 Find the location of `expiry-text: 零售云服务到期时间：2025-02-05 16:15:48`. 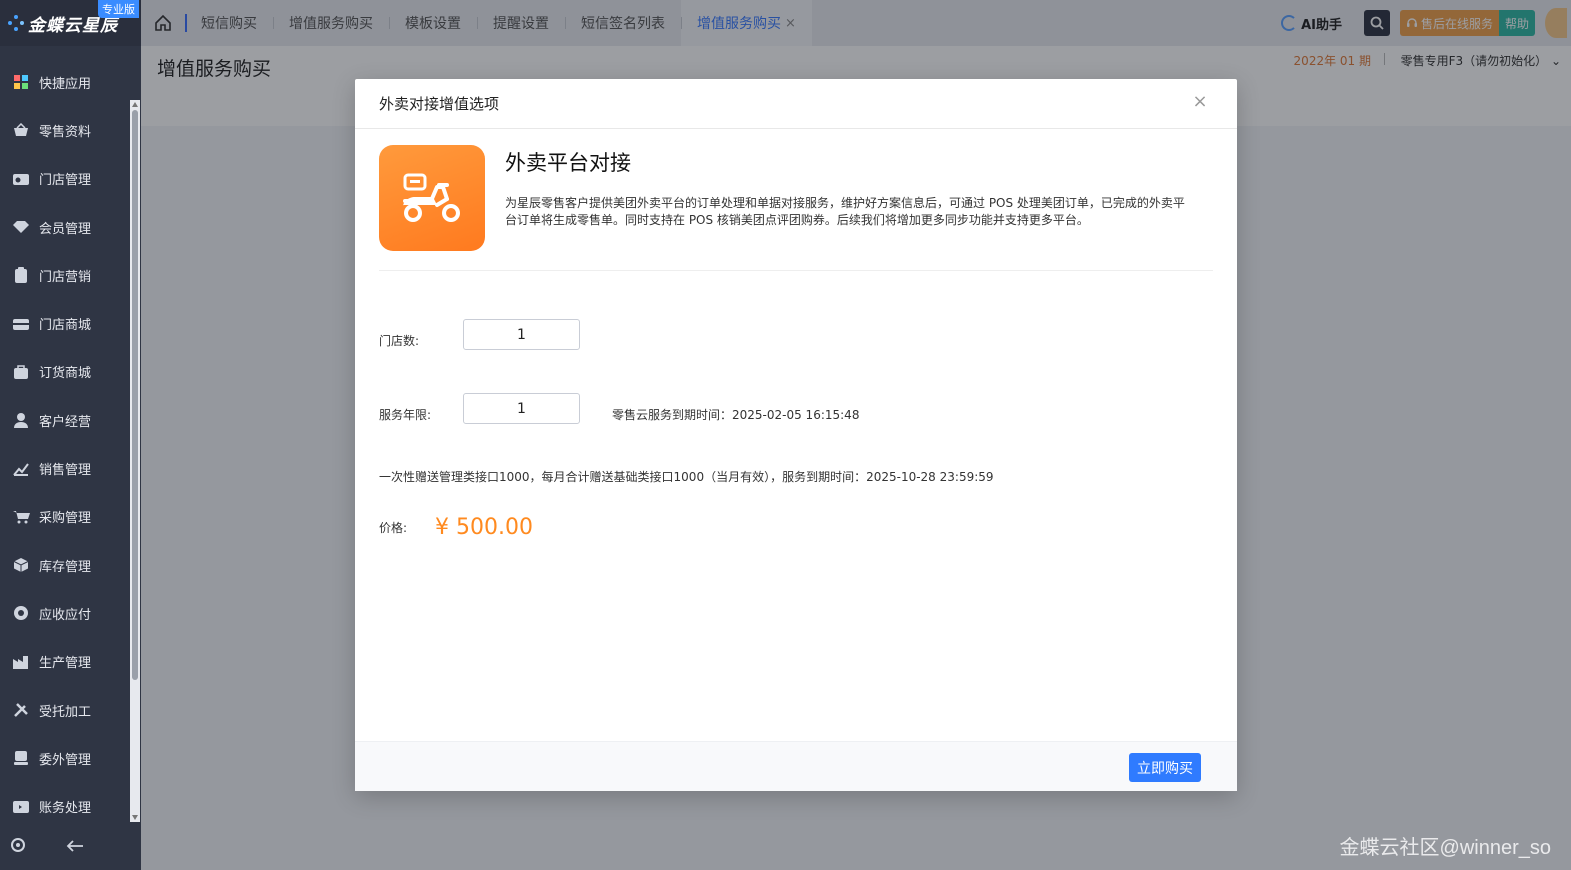

expiry-text: 零售云服务到期时间：2025-02-05 16:15:48 is located at coordinates (736, 415).